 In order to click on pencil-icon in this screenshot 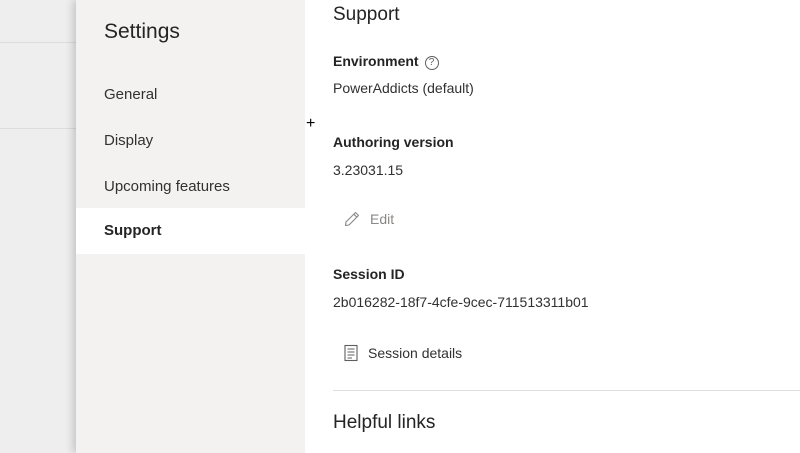, I will do `click(352, 219)`.